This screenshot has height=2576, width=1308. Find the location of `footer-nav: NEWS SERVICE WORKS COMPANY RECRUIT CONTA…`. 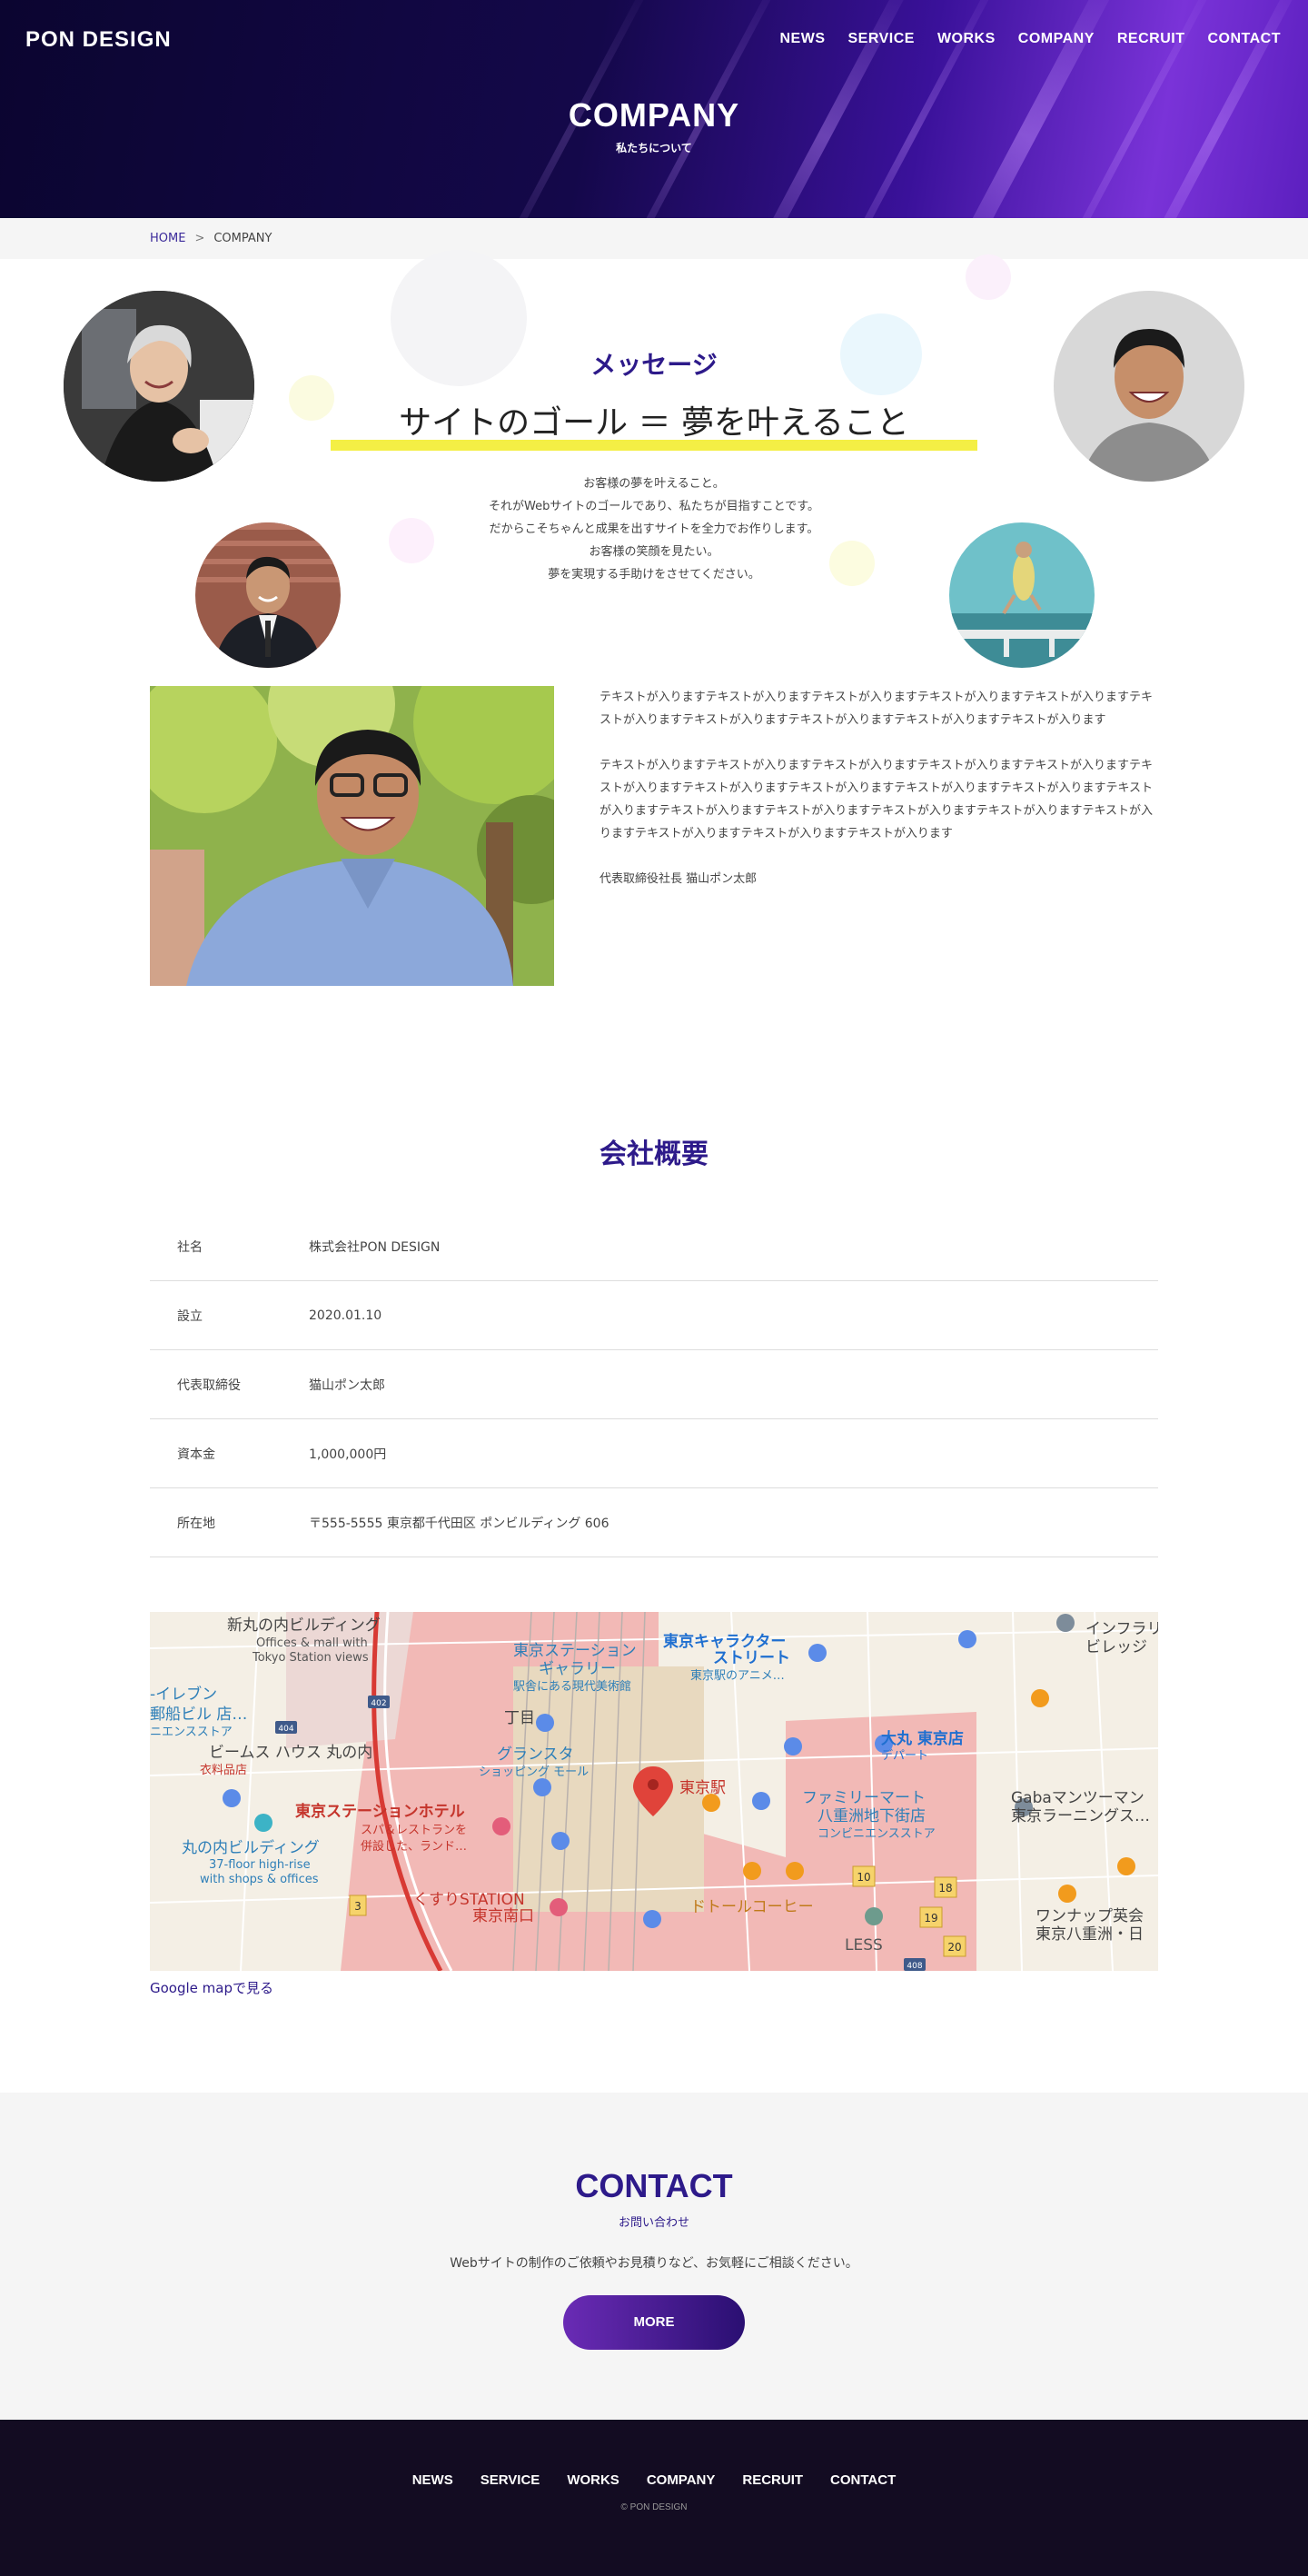

footer-nav: NEWS SERVICE WORKS COMPANY RECRUIT CONTA… is located at coordinates (654, 2480).